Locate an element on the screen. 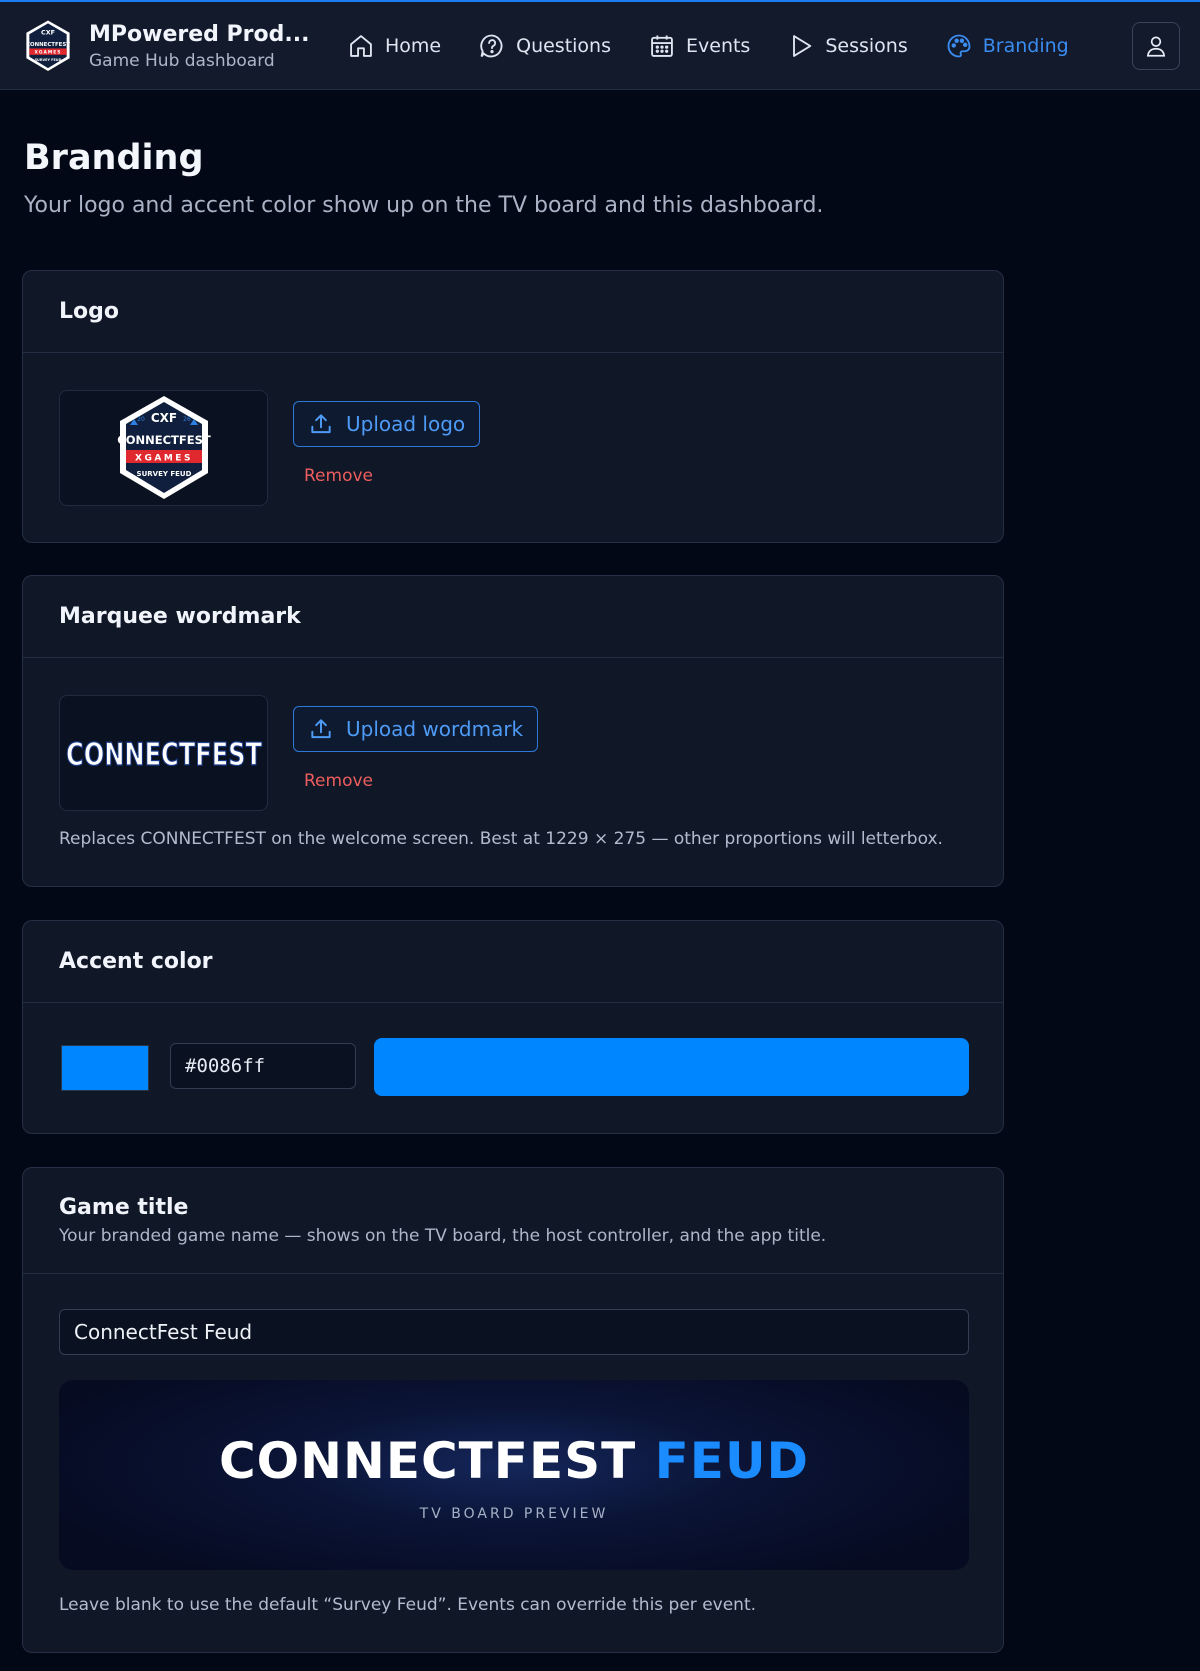  accent-color-preview-bar is located at coordinates (671, 1067).